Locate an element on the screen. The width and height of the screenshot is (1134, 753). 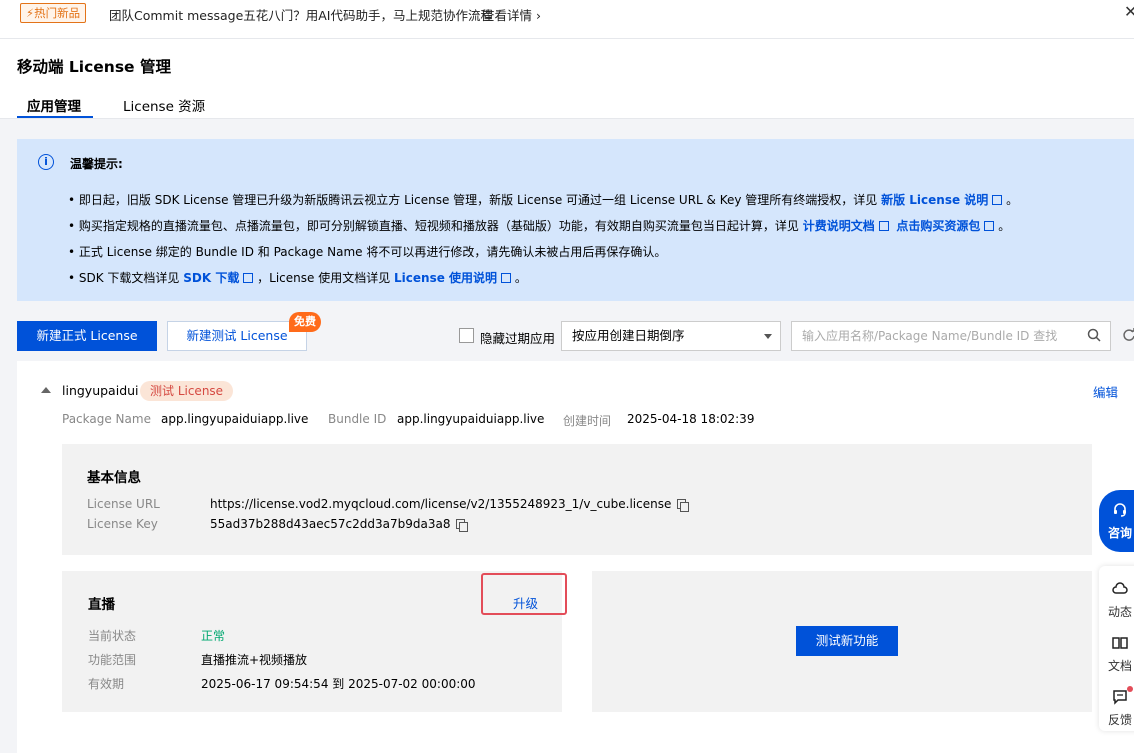
close-icon: ✕ is located at coordinates (1129, 11).